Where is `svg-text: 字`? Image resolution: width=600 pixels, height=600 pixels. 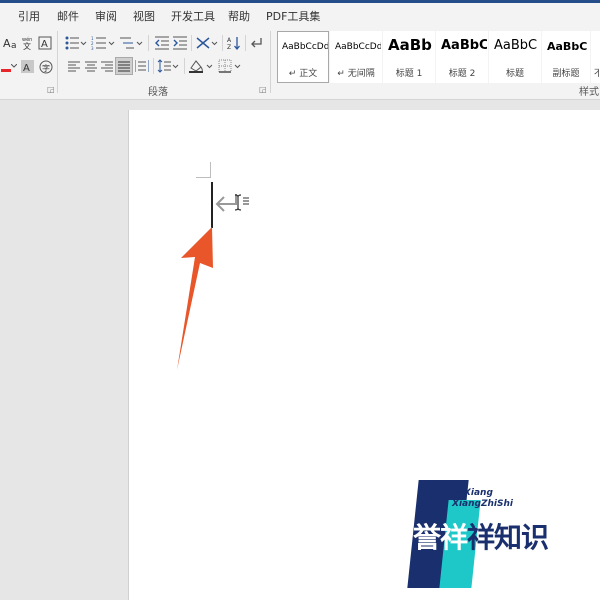
svg-text: 字 is located at coordinates (46, 68).